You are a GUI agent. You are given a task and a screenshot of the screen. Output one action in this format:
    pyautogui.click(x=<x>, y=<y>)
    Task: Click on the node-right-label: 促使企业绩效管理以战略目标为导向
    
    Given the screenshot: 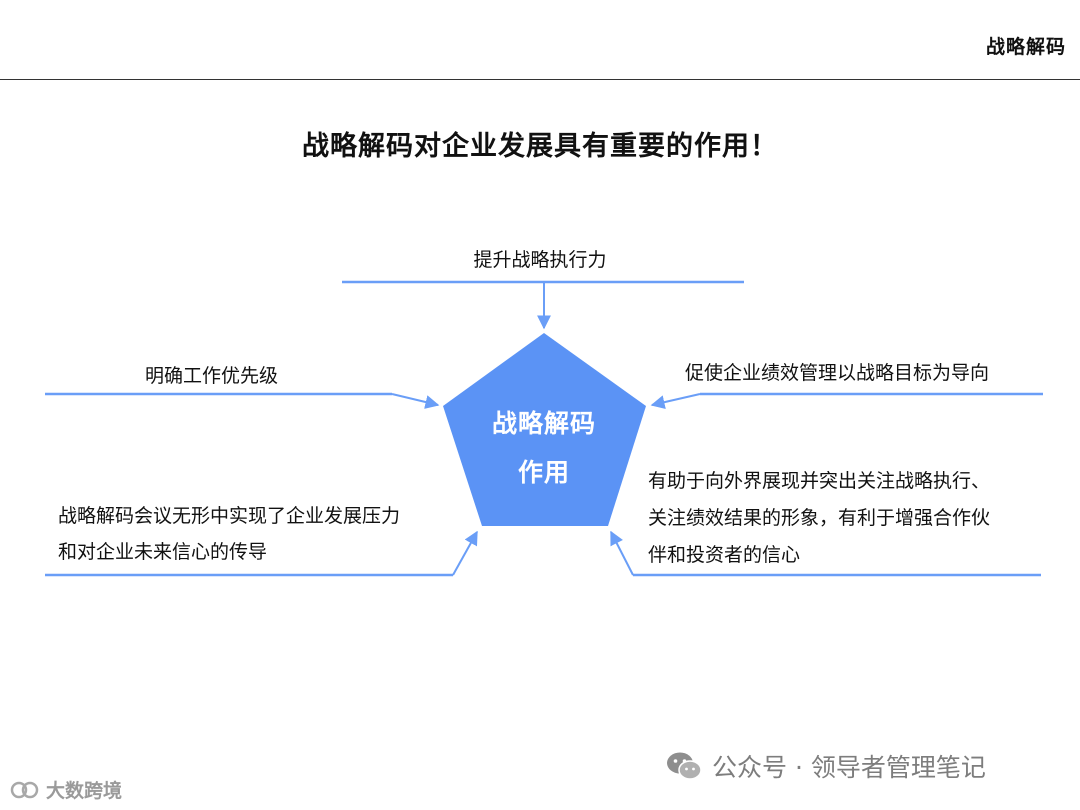 What is the action you would take?
    pyautogui.click(x=837, y=373)
    